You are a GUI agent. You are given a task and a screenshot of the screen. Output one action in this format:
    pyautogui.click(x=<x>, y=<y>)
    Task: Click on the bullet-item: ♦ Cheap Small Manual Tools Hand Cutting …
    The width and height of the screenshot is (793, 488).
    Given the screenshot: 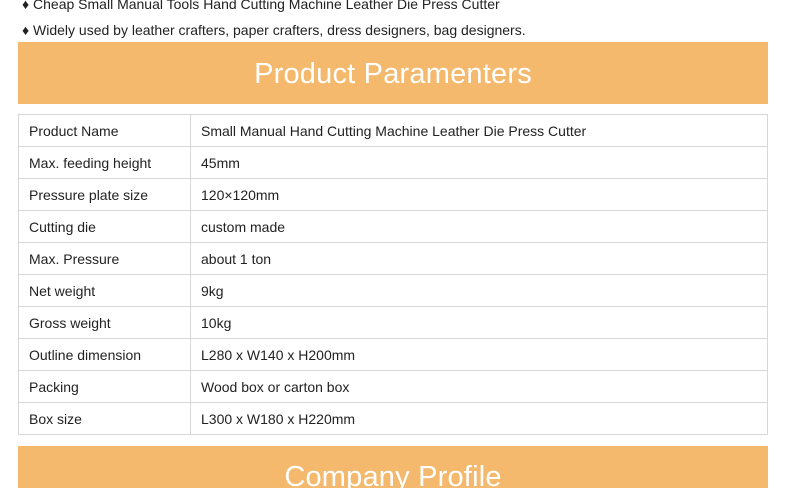 What is the action you would take?
    pyautogui.click(x=261, y=6)
    